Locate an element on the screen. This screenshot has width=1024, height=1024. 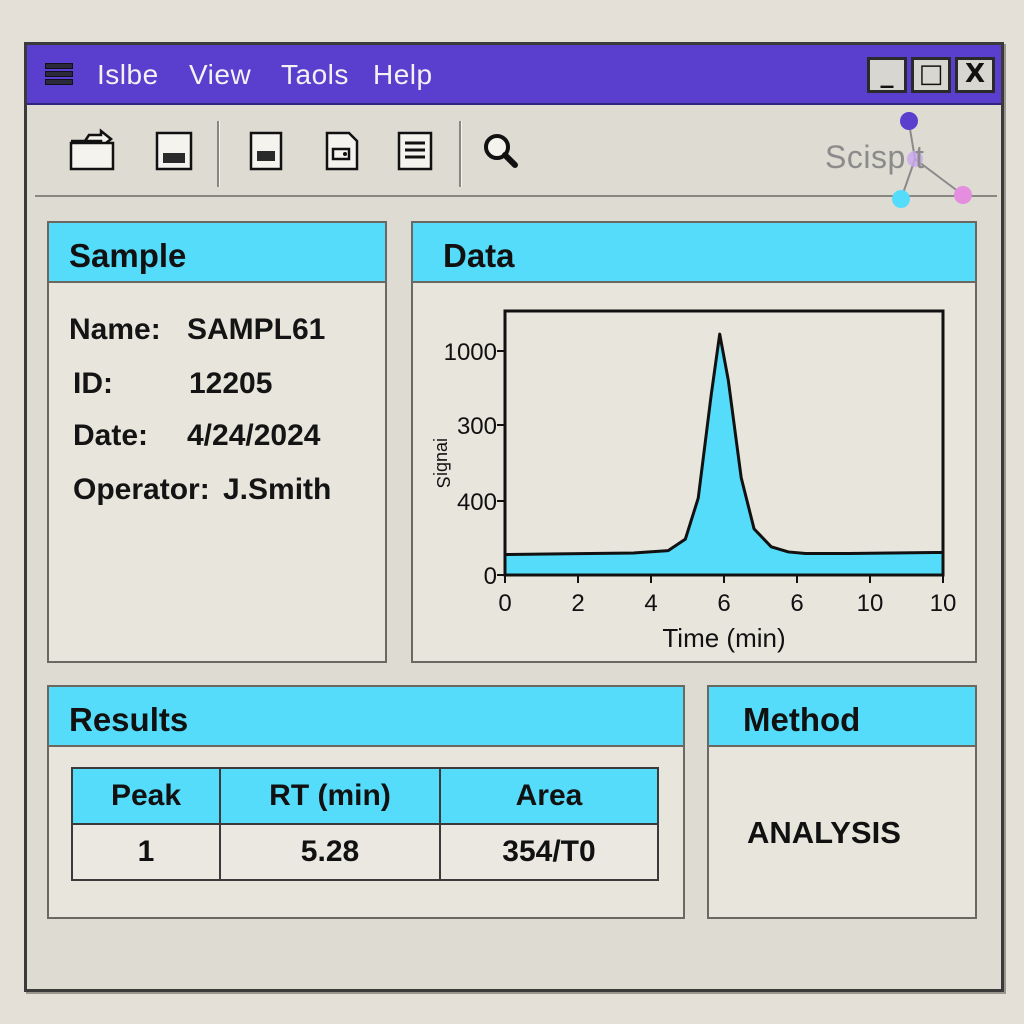
column-header-area: Area is located at coordinates (549, 796).